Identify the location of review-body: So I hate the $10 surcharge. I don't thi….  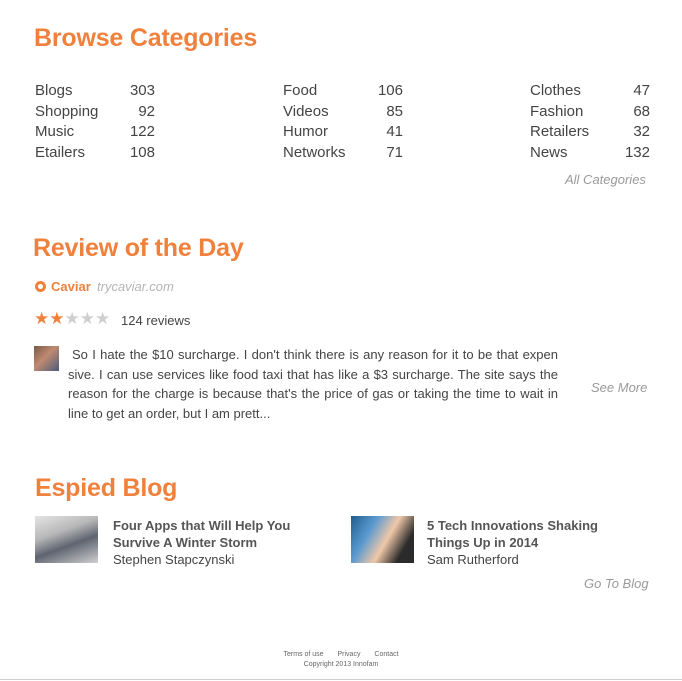
(313, 384).